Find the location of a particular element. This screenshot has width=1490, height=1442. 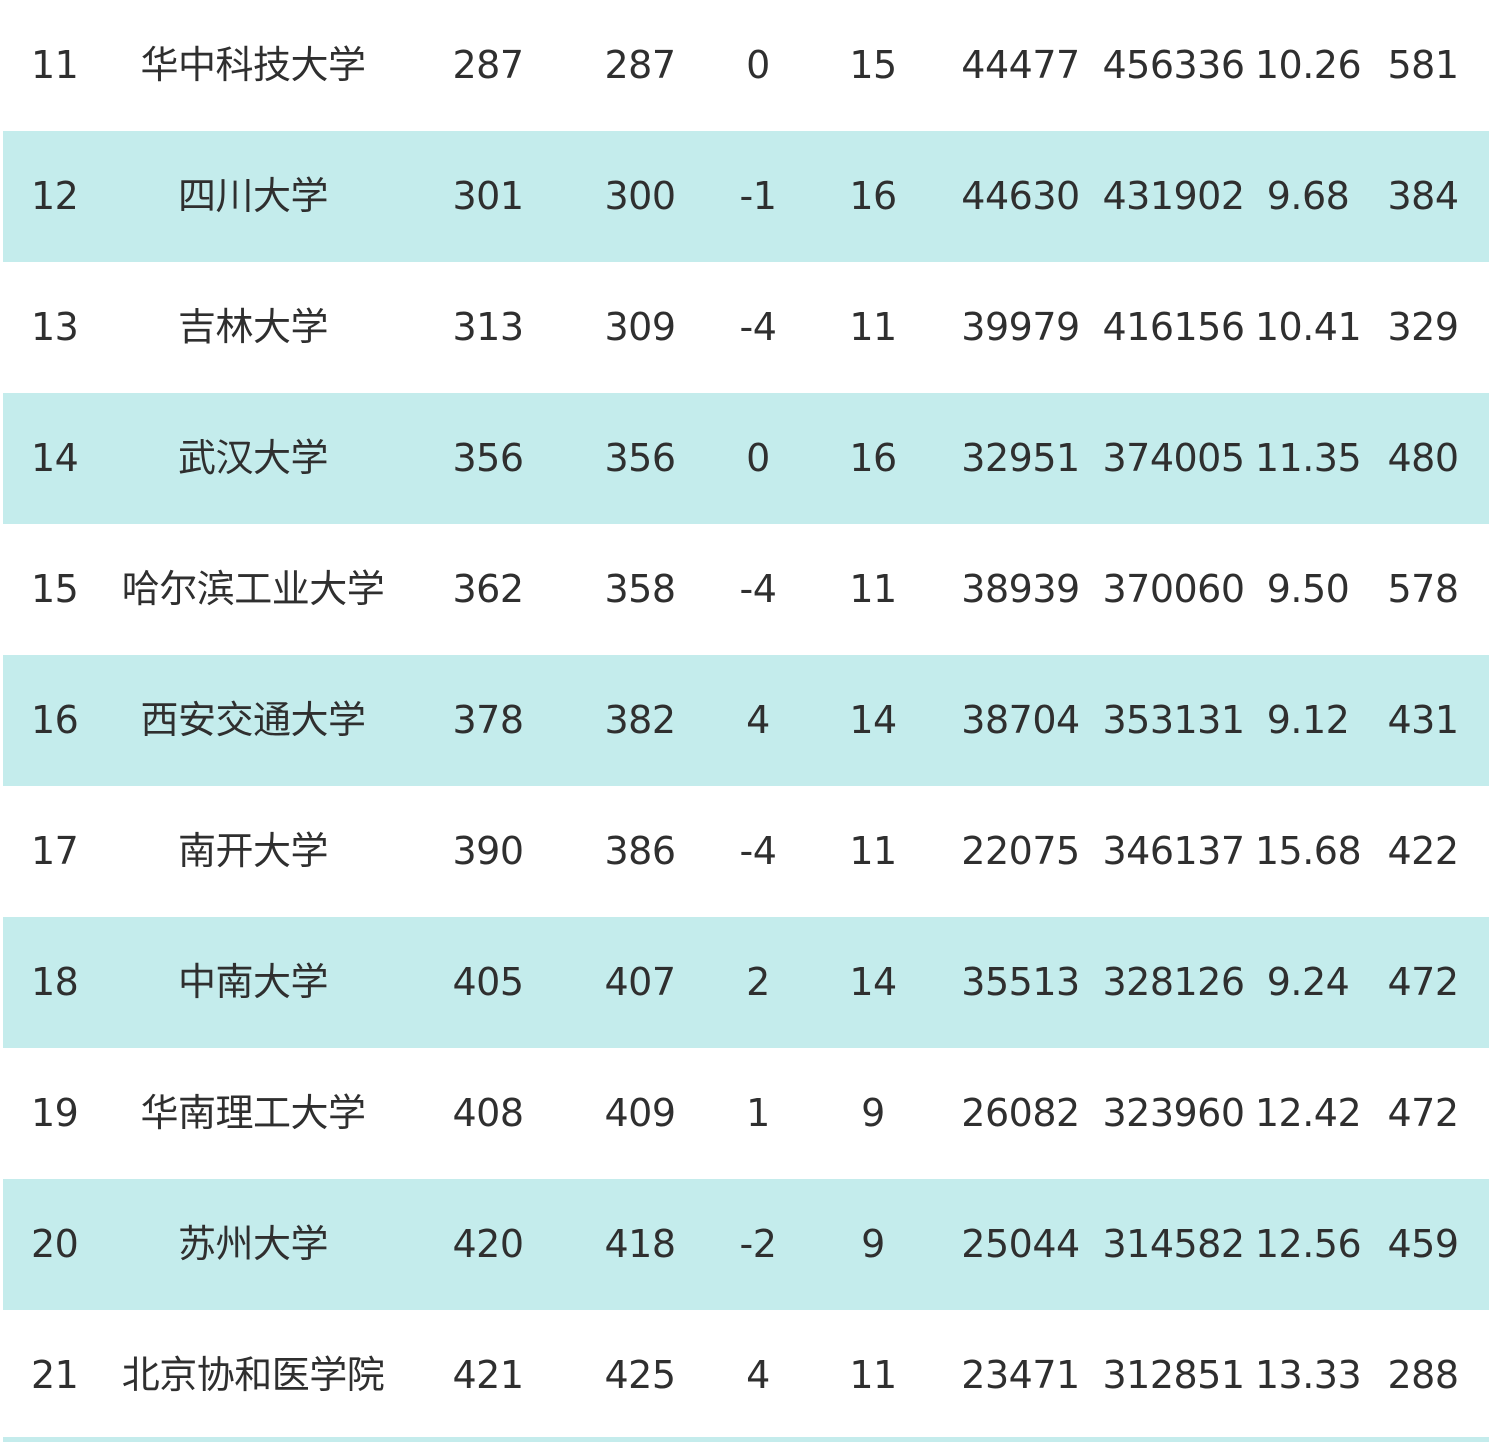

value-cell-2: 358 is located at coordinates (640, 589).